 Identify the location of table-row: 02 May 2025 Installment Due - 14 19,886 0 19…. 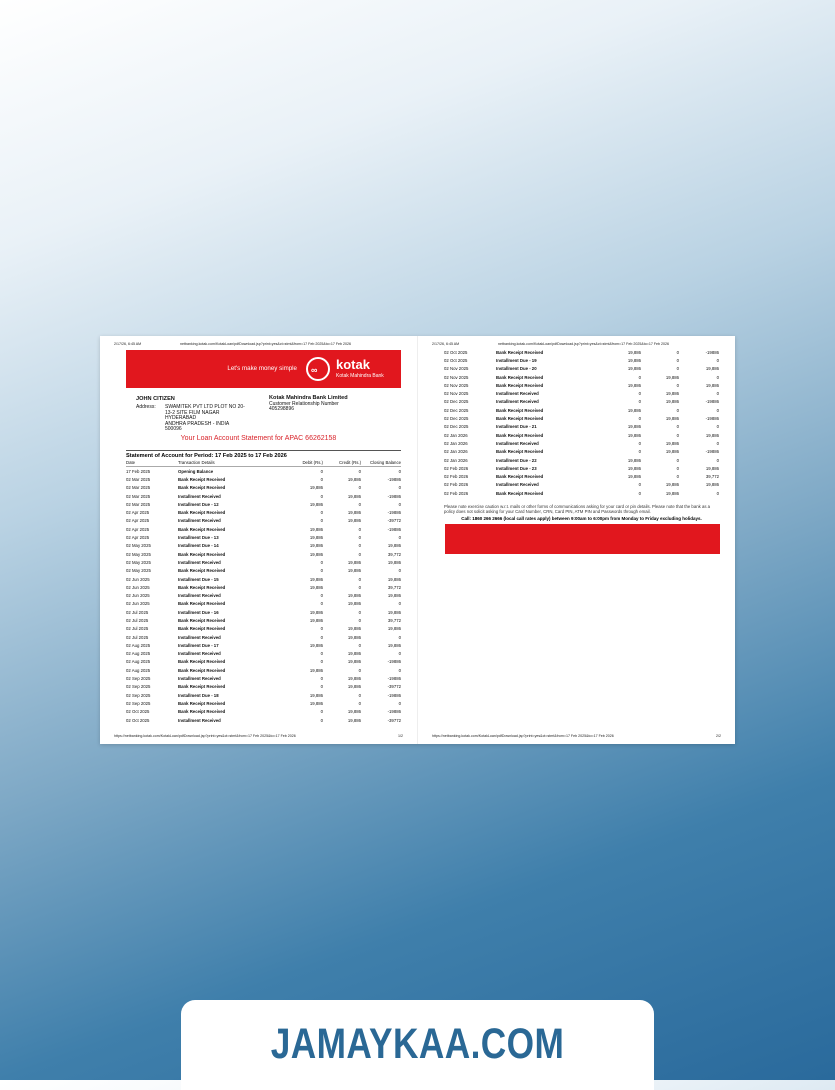
(263, 546).